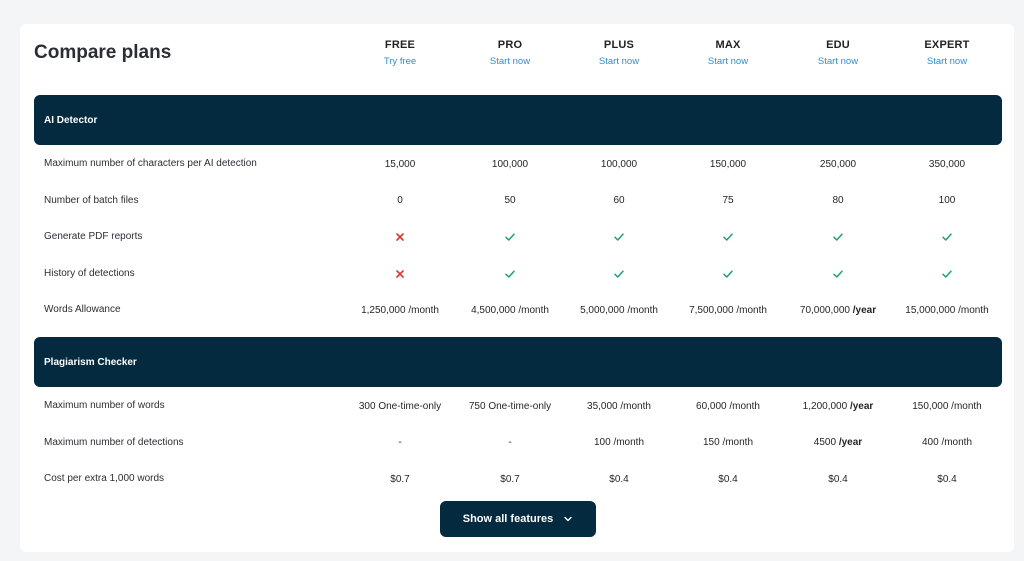 Image resolution: width=1024 pixels, height=561 pixels. What do you see at coordinates (619, 406) in the screenshot?
I see `table-cell: 35,000 /month` at bounding box center [619, 406].